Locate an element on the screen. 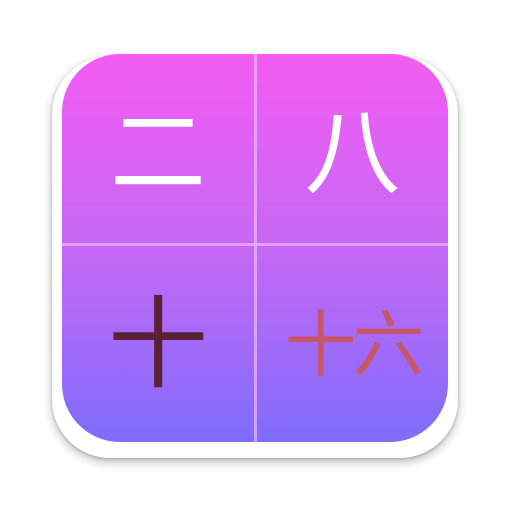 This screenshot has width=512, height=512. cell-bottom-left: 十 is located at coordinates (158, 344).